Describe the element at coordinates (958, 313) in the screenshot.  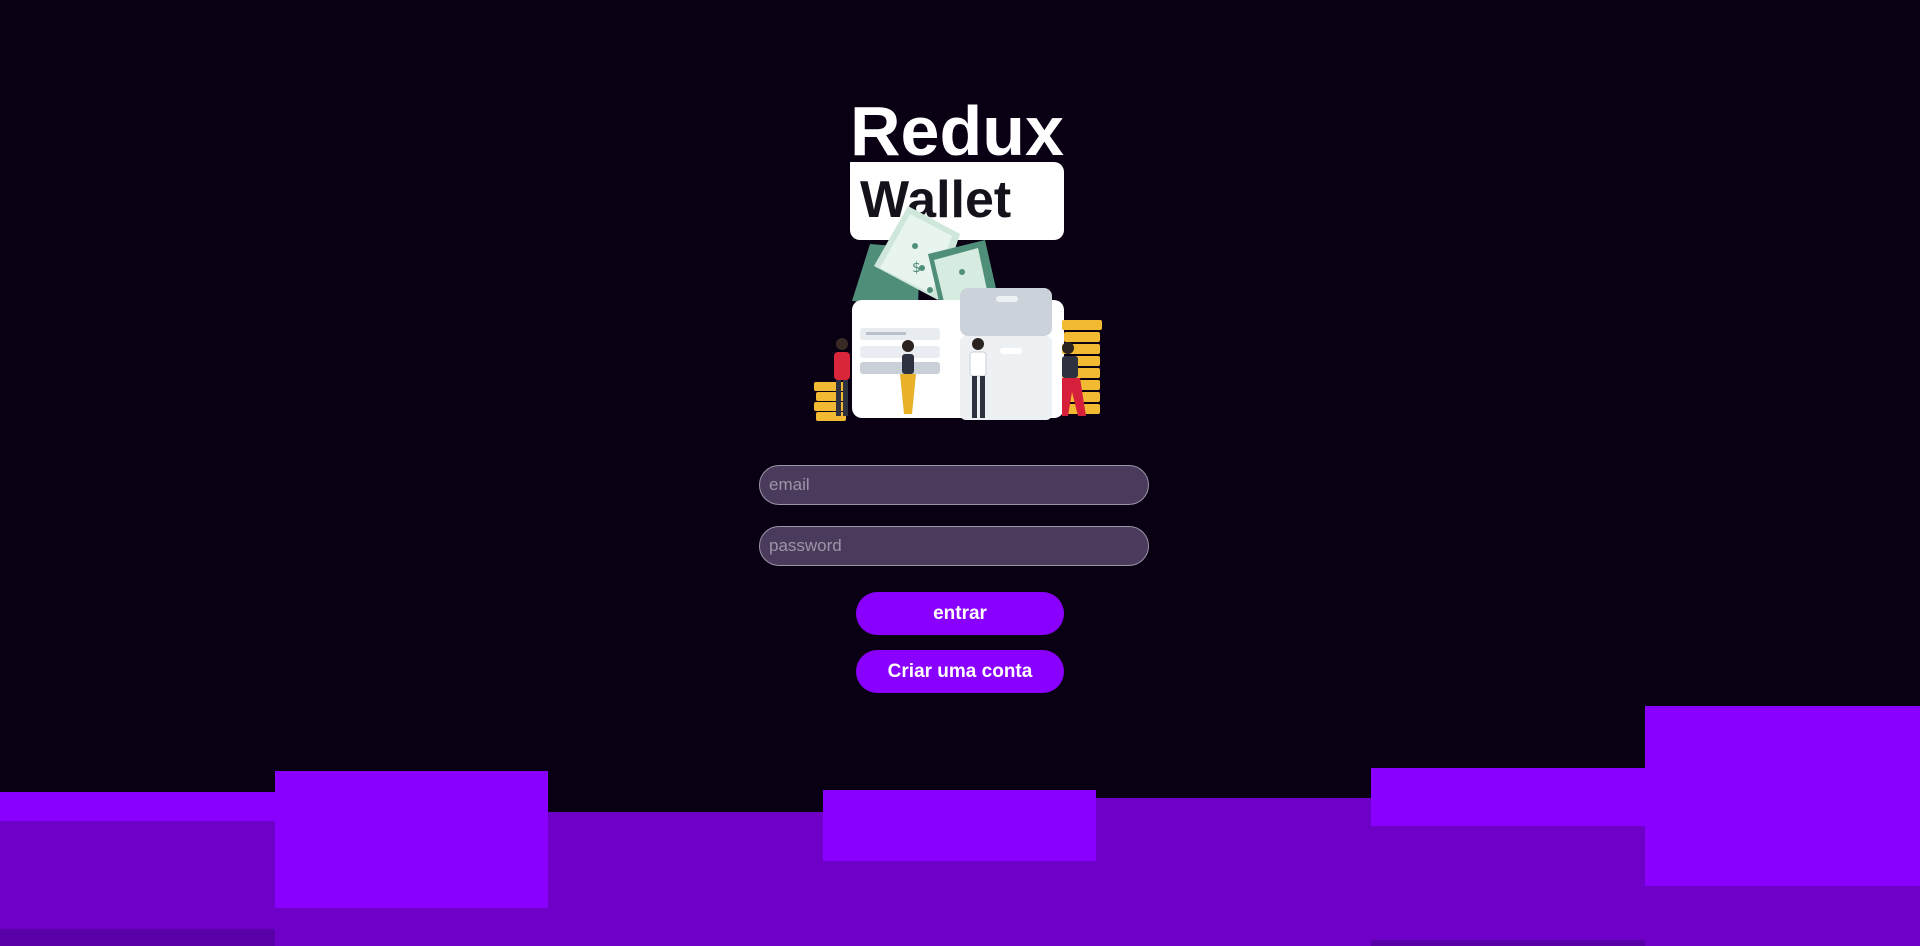
I see `wallet-illustration-icon: $` at that location.